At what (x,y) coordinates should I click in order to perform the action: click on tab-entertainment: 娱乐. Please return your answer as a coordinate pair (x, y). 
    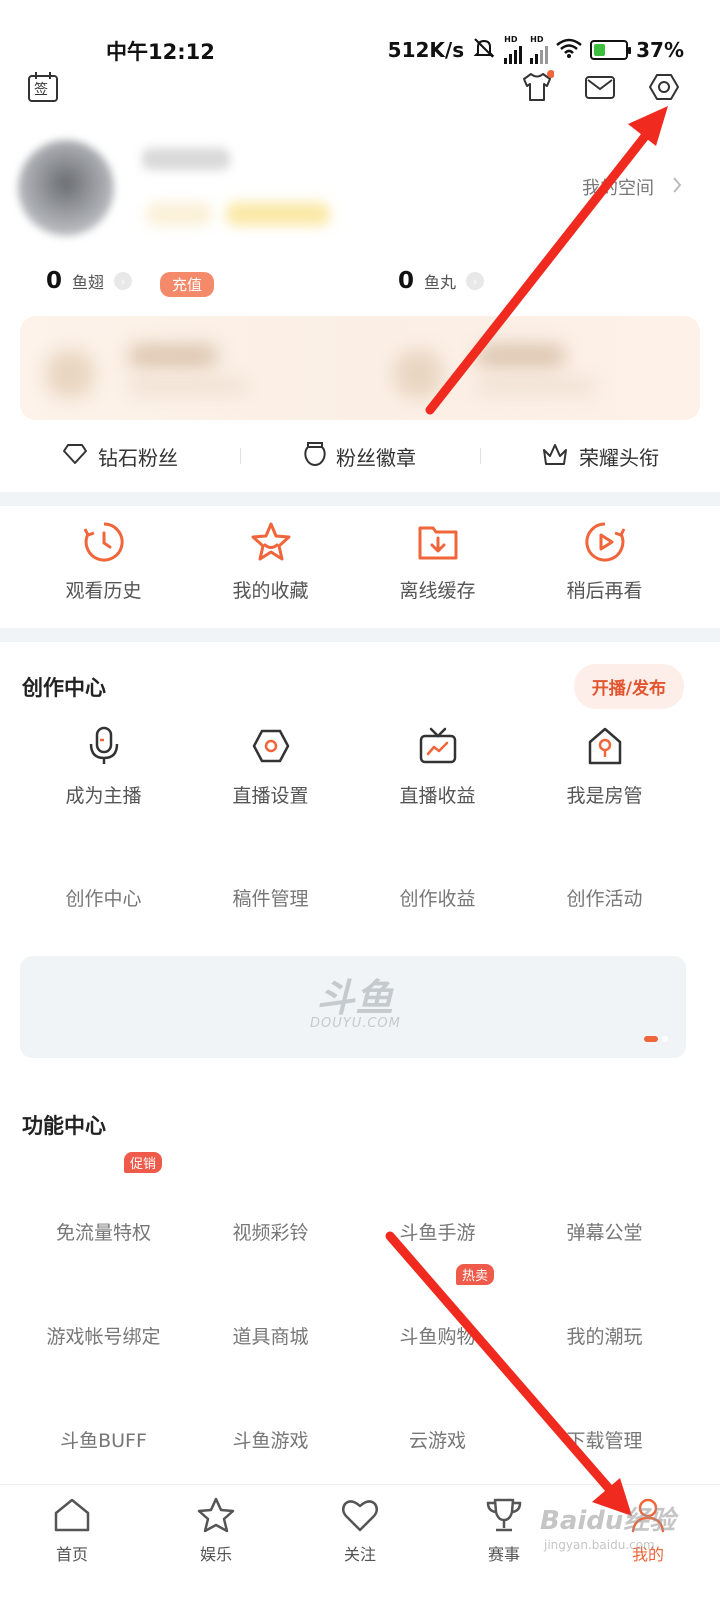
    Looking at the image, I should click on (216, 1542).